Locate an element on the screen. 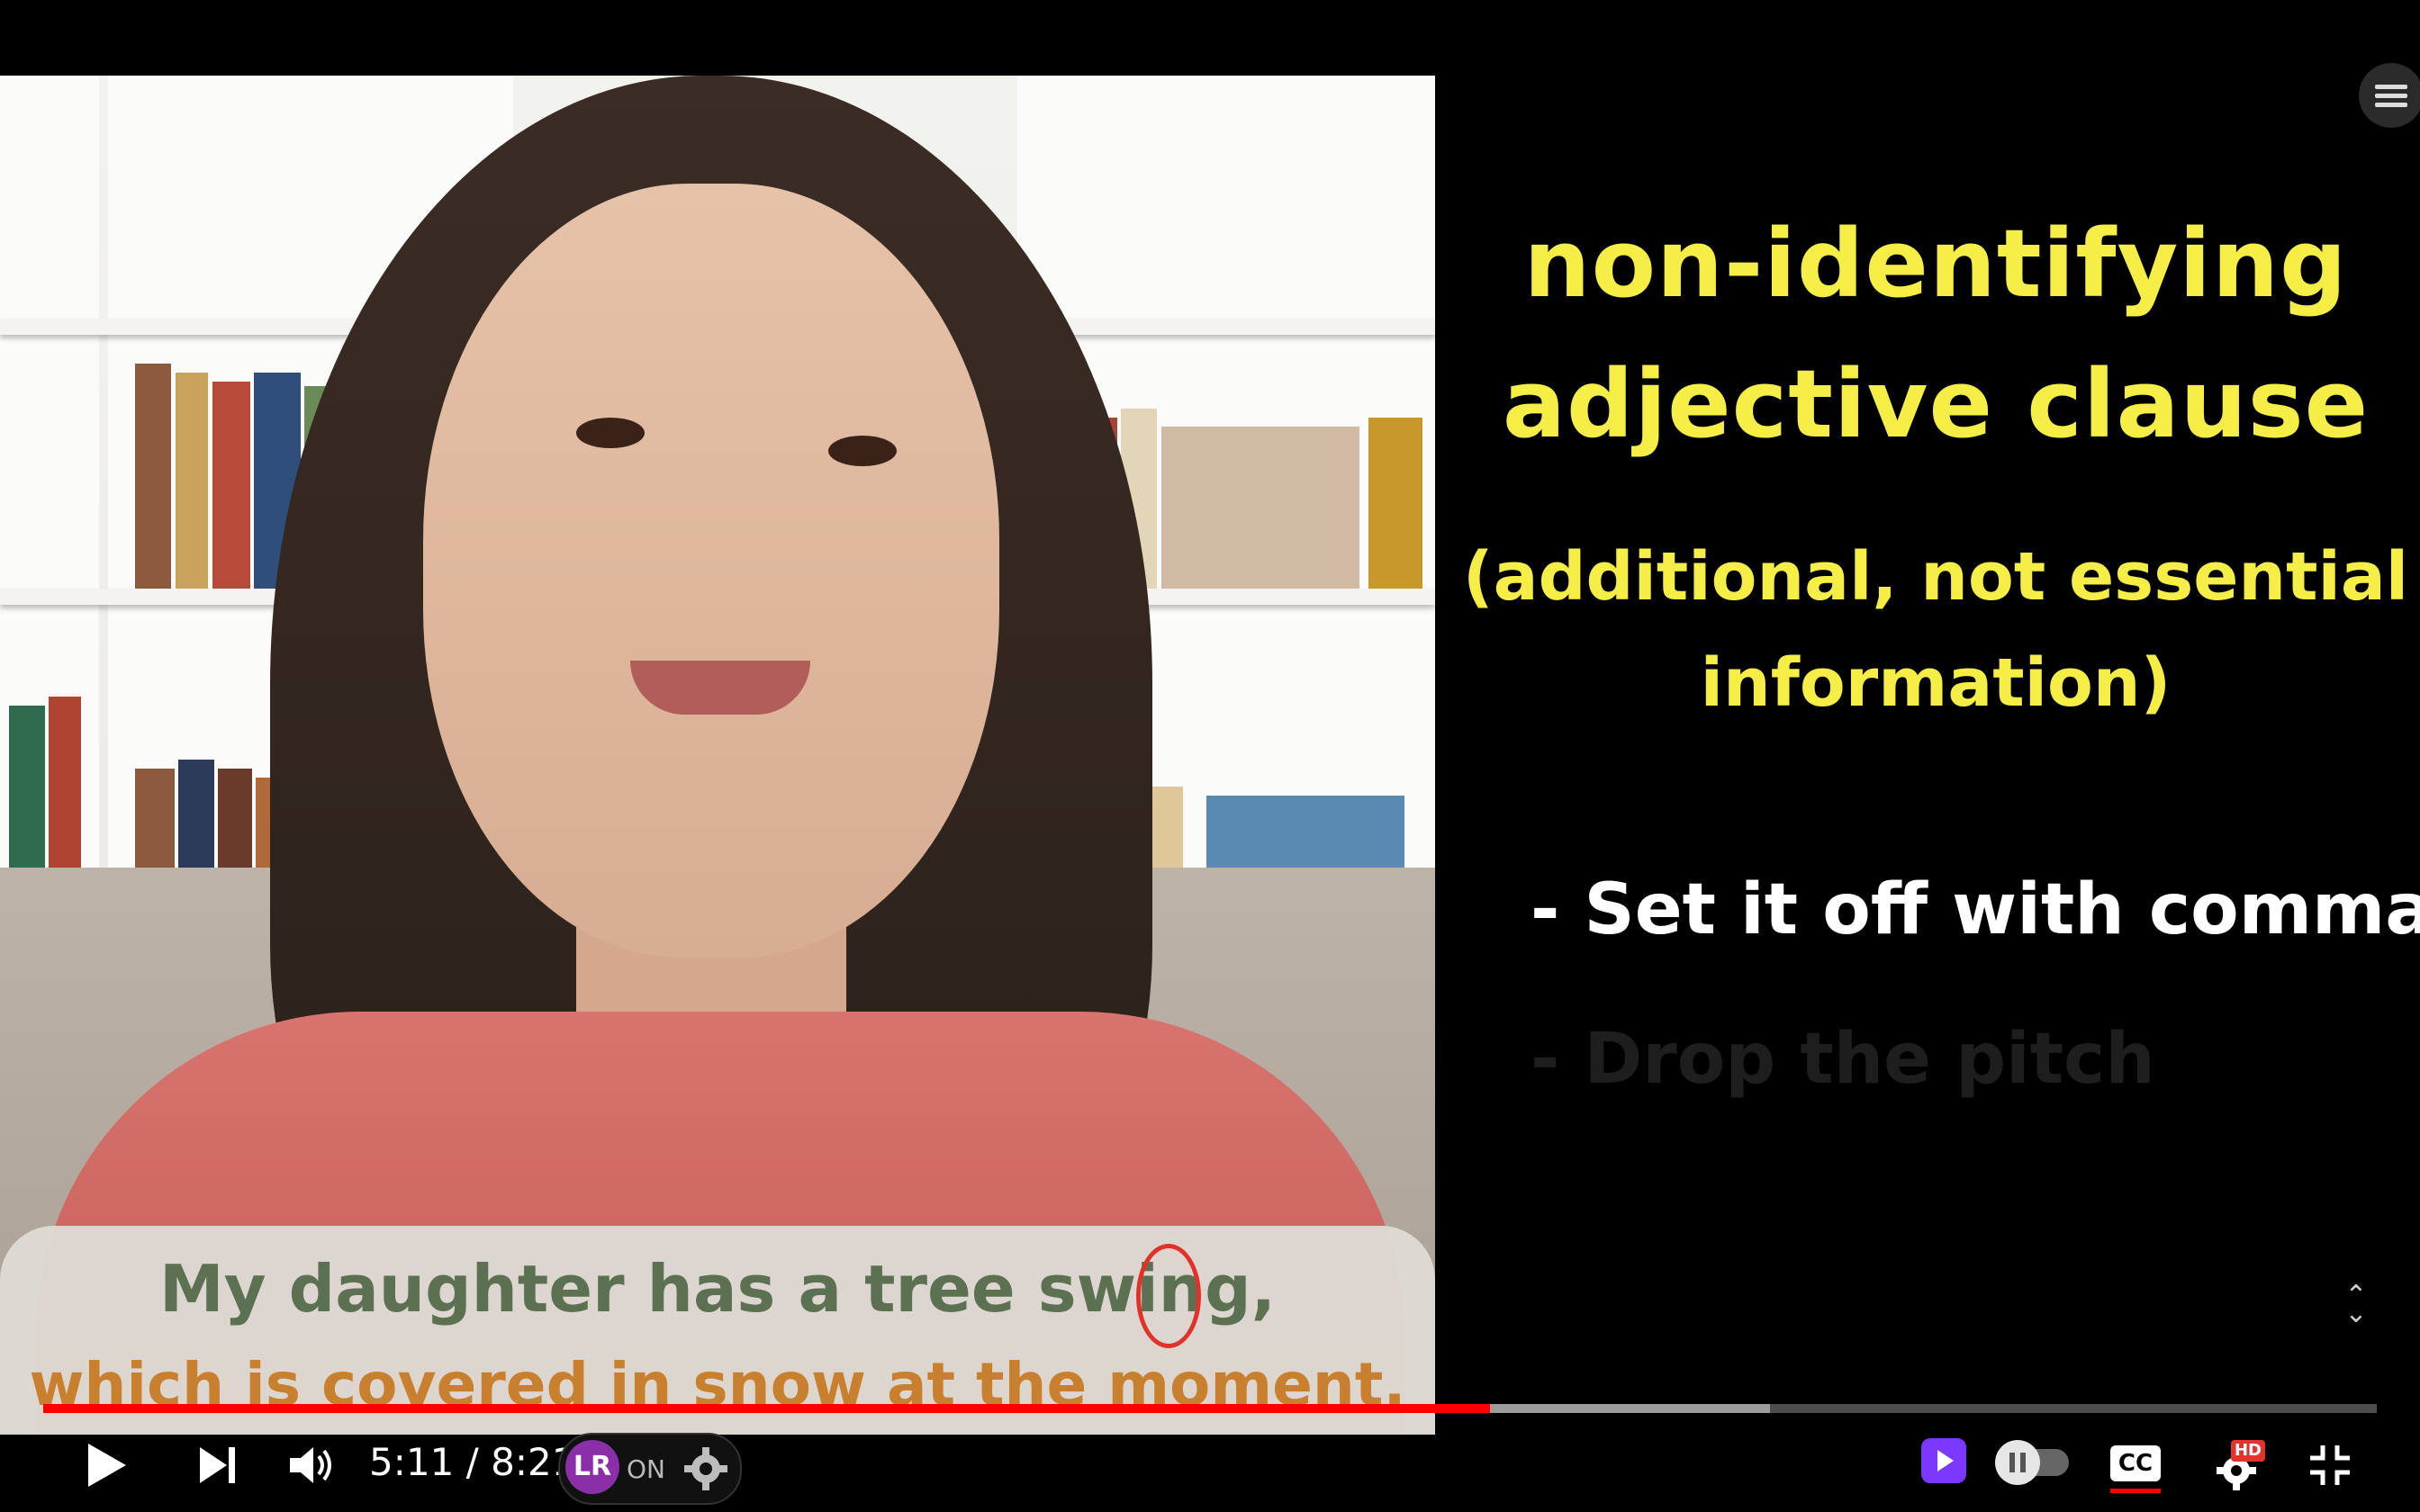  autoplay-pause-icon is located at coordinates (2017, 1462).